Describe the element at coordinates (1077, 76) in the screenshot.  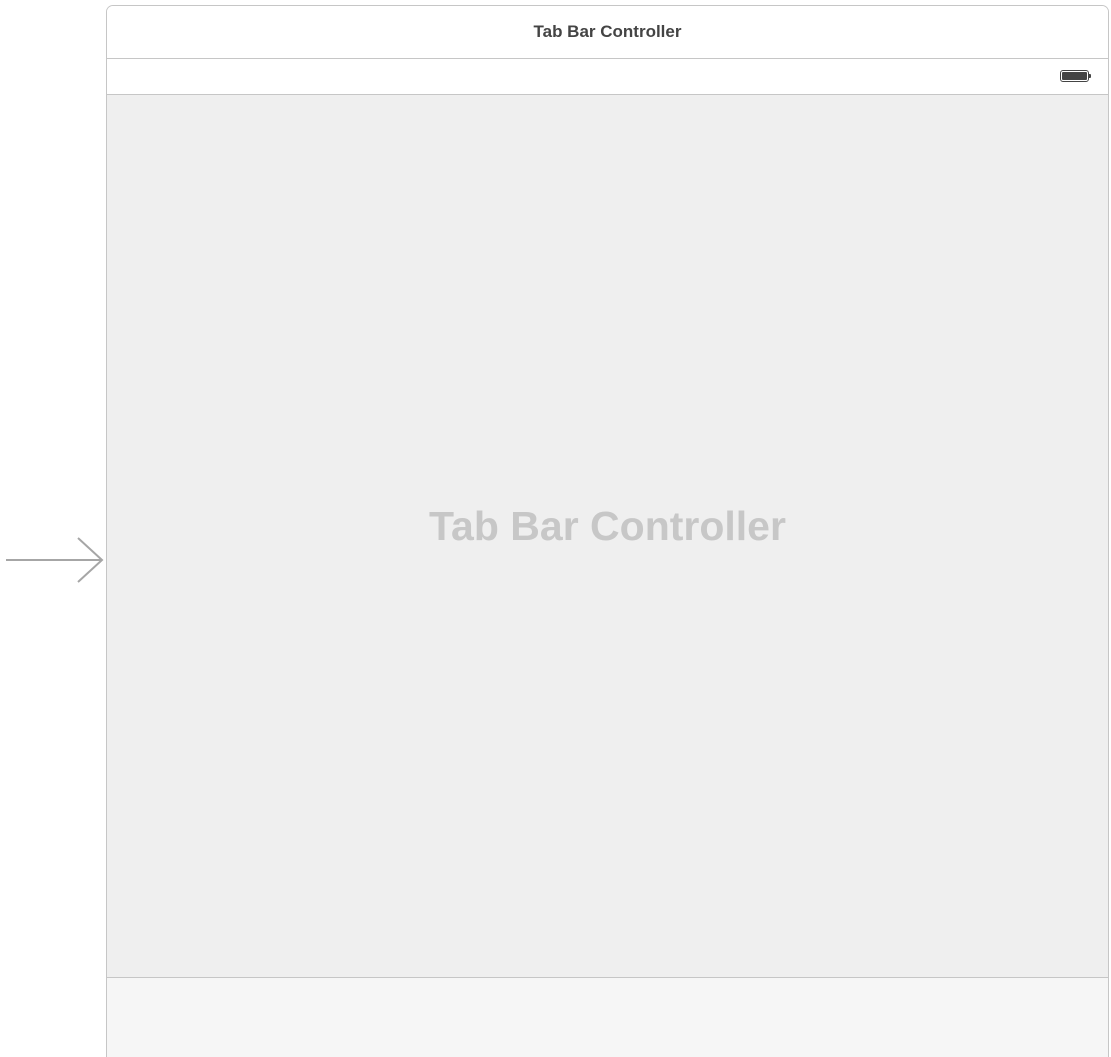
I see `battery-icon` at that location.